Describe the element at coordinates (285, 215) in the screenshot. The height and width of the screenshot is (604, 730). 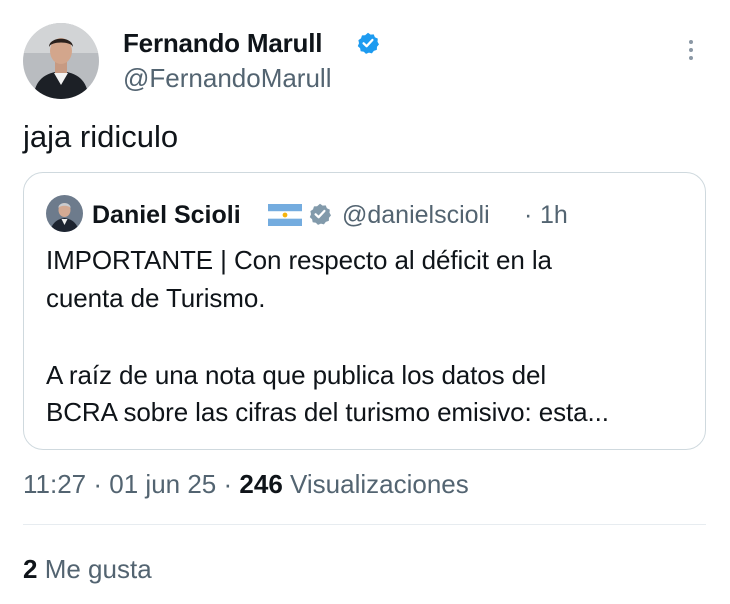
I see `argentina-flag-icon` at that location.